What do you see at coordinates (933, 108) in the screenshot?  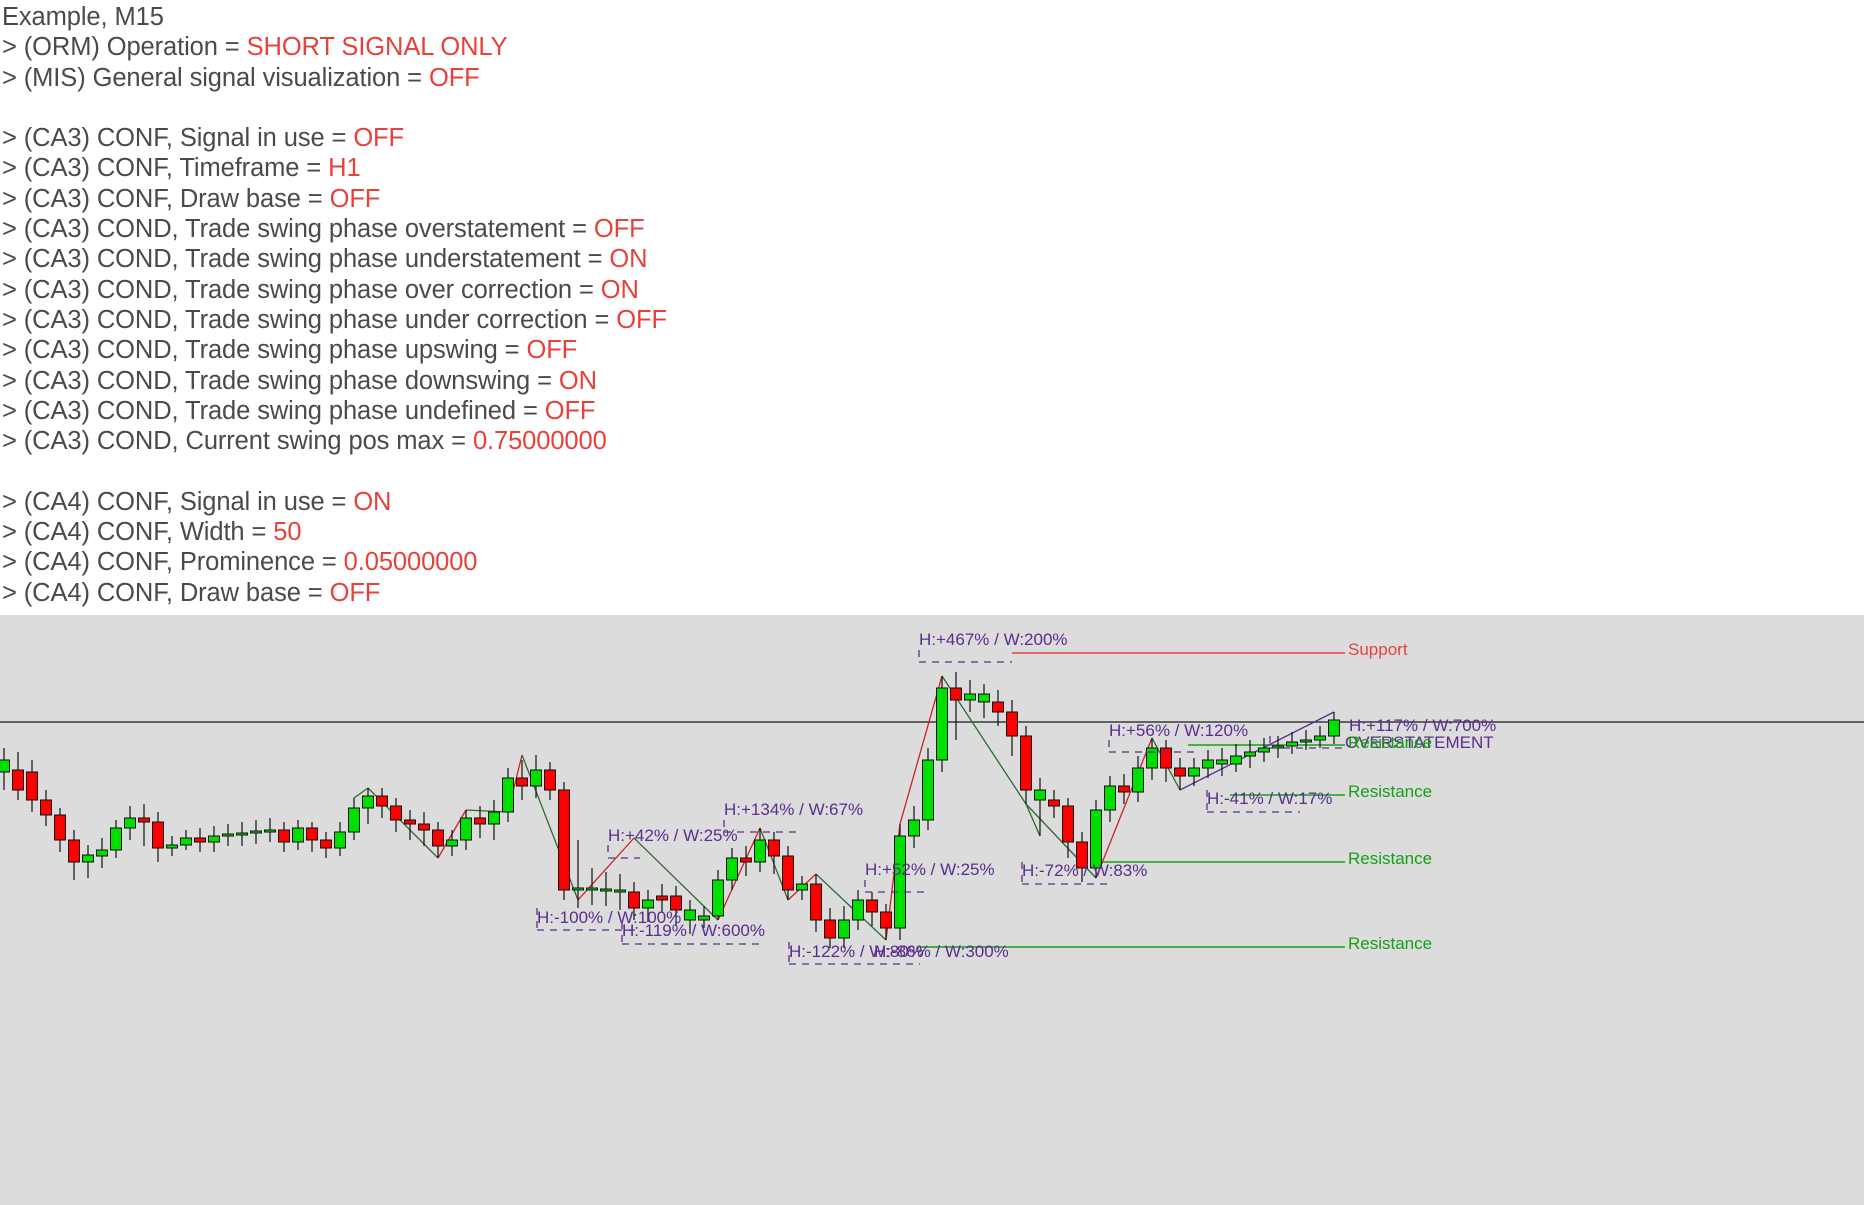 I see `log-line` at bounding box center [933, 108].